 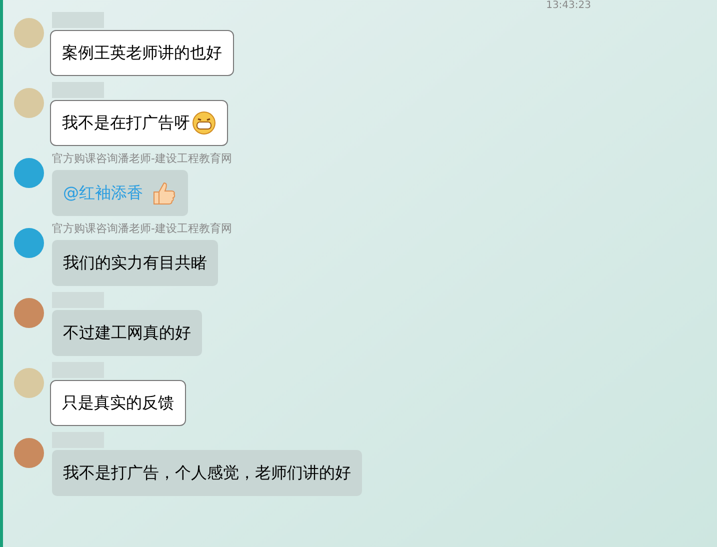 I want to click on message-text: 我们的实力有目共睹, so click(x=135, y=263).